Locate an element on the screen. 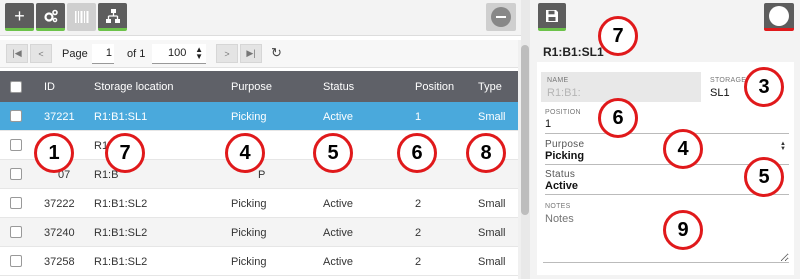 The image size is (800, 279). cell-location: R1:B is located at coordinates (106, 175).